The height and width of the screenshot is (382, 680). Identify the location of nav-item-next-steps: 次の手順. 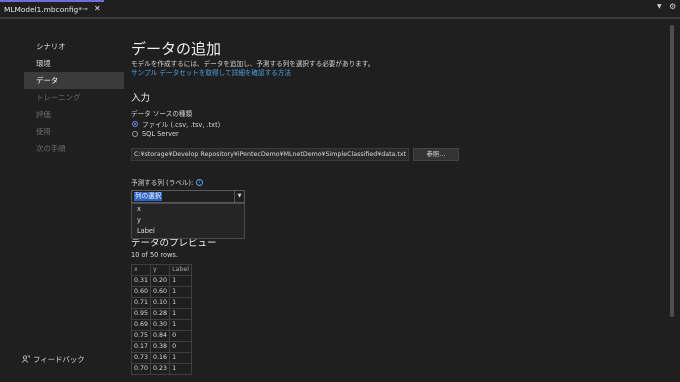
(51, 148).